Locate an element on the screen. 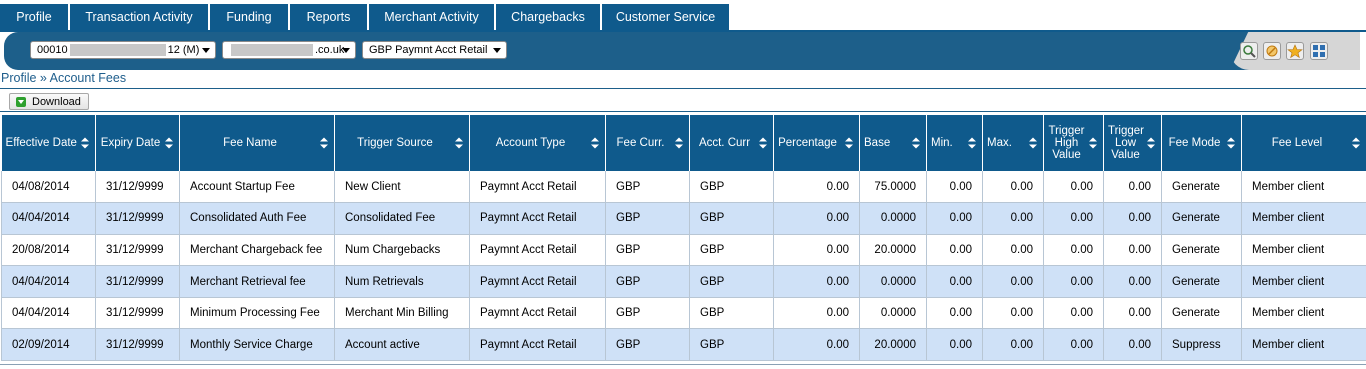 The width and height of the screenshot is (1366, 369). divider is located at coordinates (683, 364).